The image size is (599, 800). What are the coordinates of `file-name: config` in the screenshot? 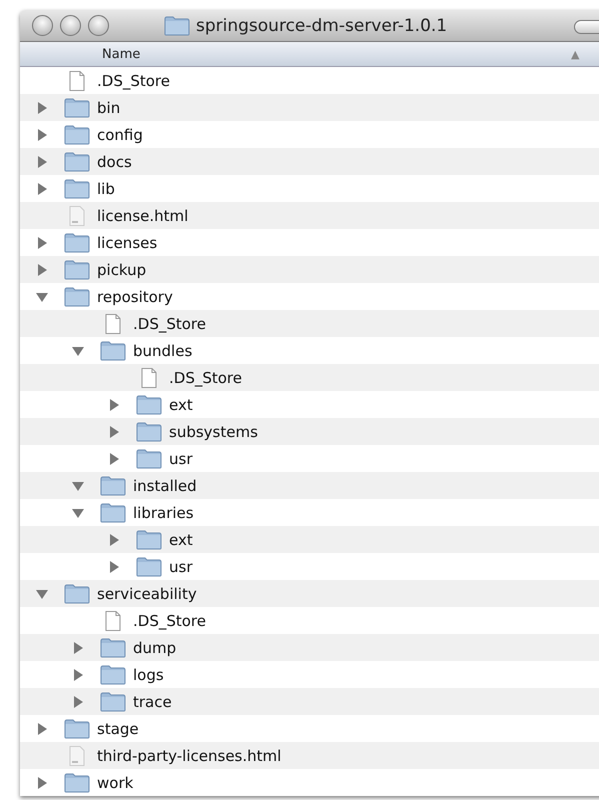 It's located at (120, 135).